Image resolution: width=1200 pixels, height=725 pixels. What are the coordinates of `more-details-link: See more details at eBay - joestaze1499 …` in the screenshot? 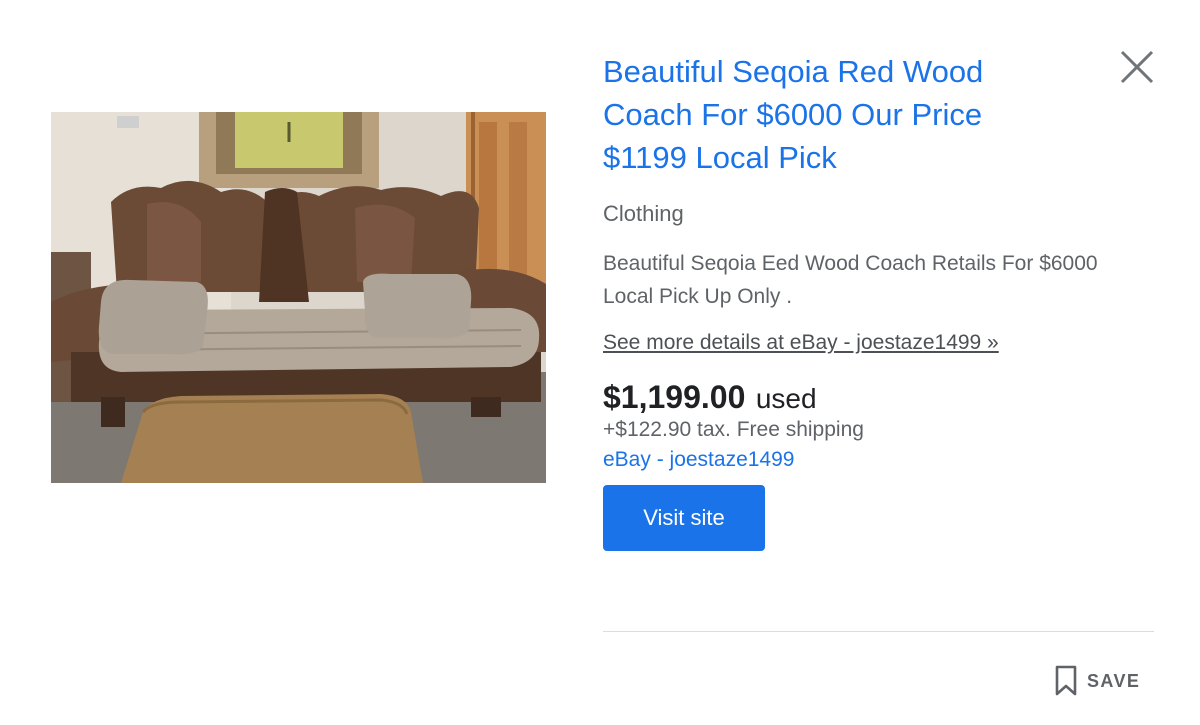 It's located at (801, 343).